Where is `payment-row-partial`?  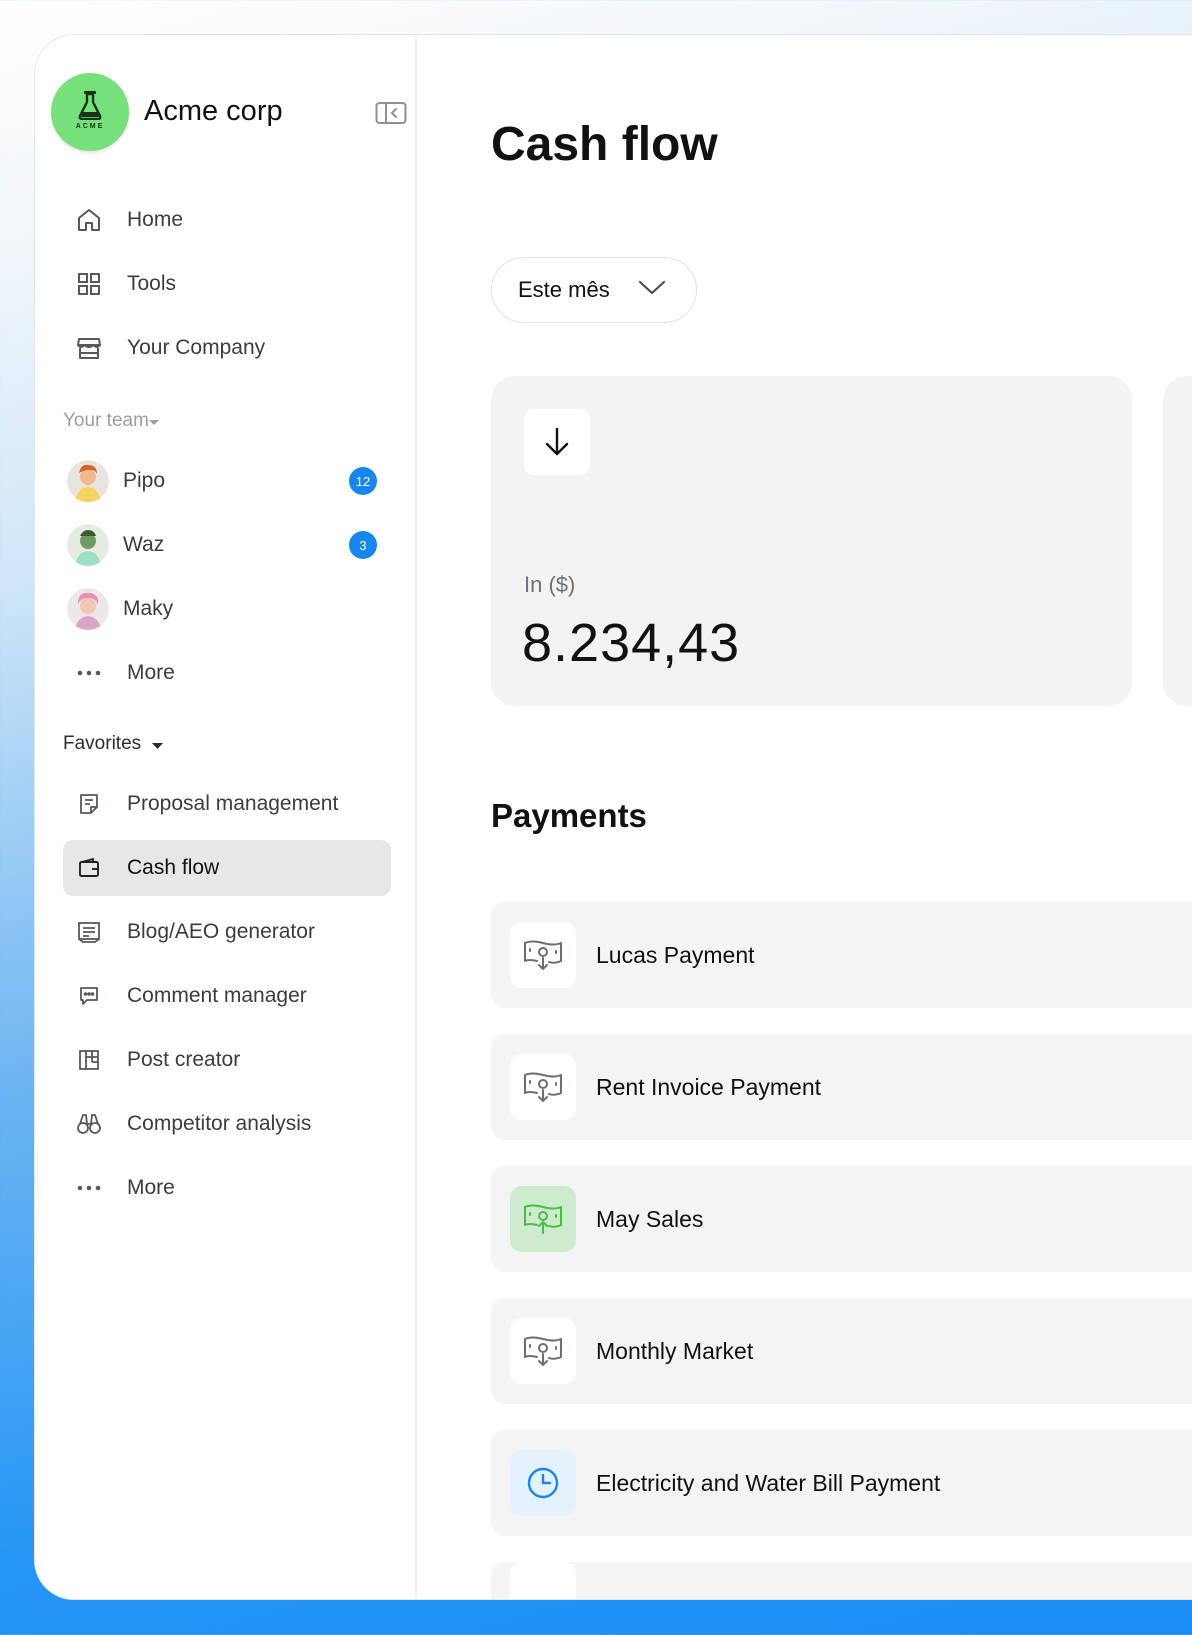 payment-row-partial is located at coordinates (841, 1580).